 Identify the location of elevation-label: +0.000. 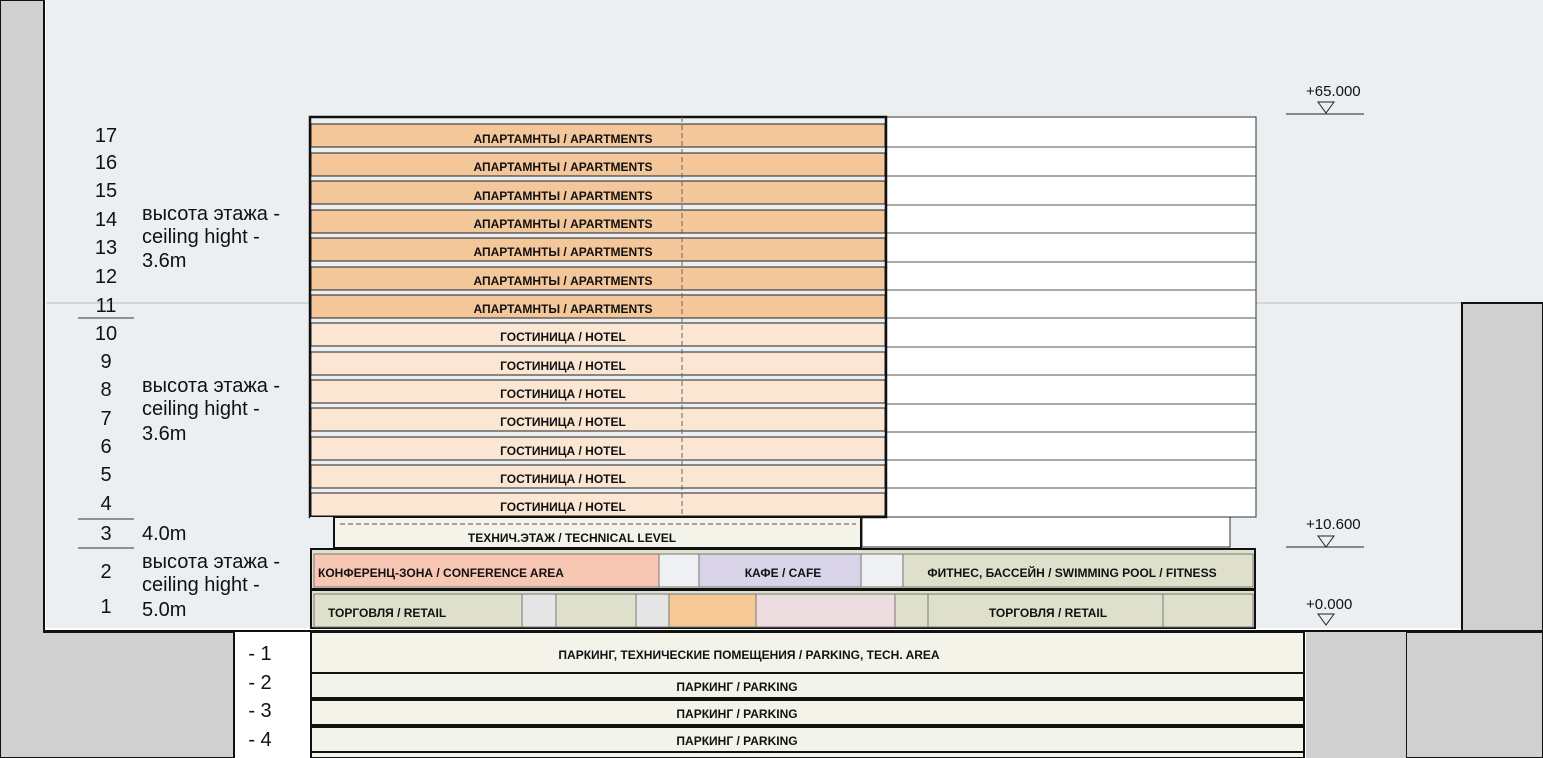
(1329, 604).